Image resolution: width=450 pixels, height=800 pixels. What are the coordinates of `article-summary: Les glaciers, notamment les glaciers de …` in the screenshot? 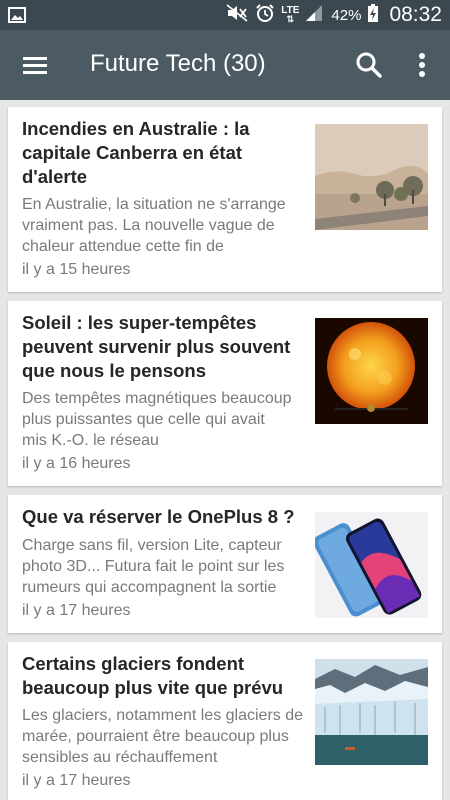 It's located at (163, 736).